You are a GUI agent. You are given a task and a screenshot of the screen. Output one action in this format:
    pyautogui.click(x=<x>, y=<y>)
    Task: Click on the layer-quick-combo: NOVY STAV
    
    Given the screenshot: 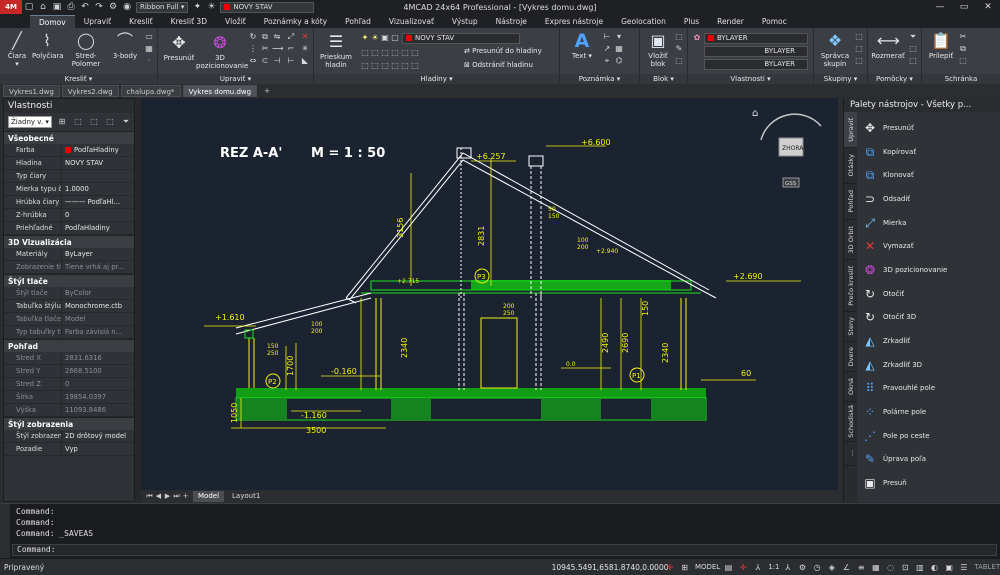 What is the action you would take?
    pyautogui.click(x=267, y=7)
    